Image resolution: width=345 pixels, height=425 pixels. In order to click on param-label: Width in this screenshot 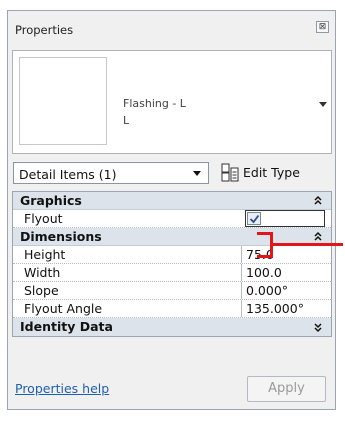, I will do `click(42, 272)`.